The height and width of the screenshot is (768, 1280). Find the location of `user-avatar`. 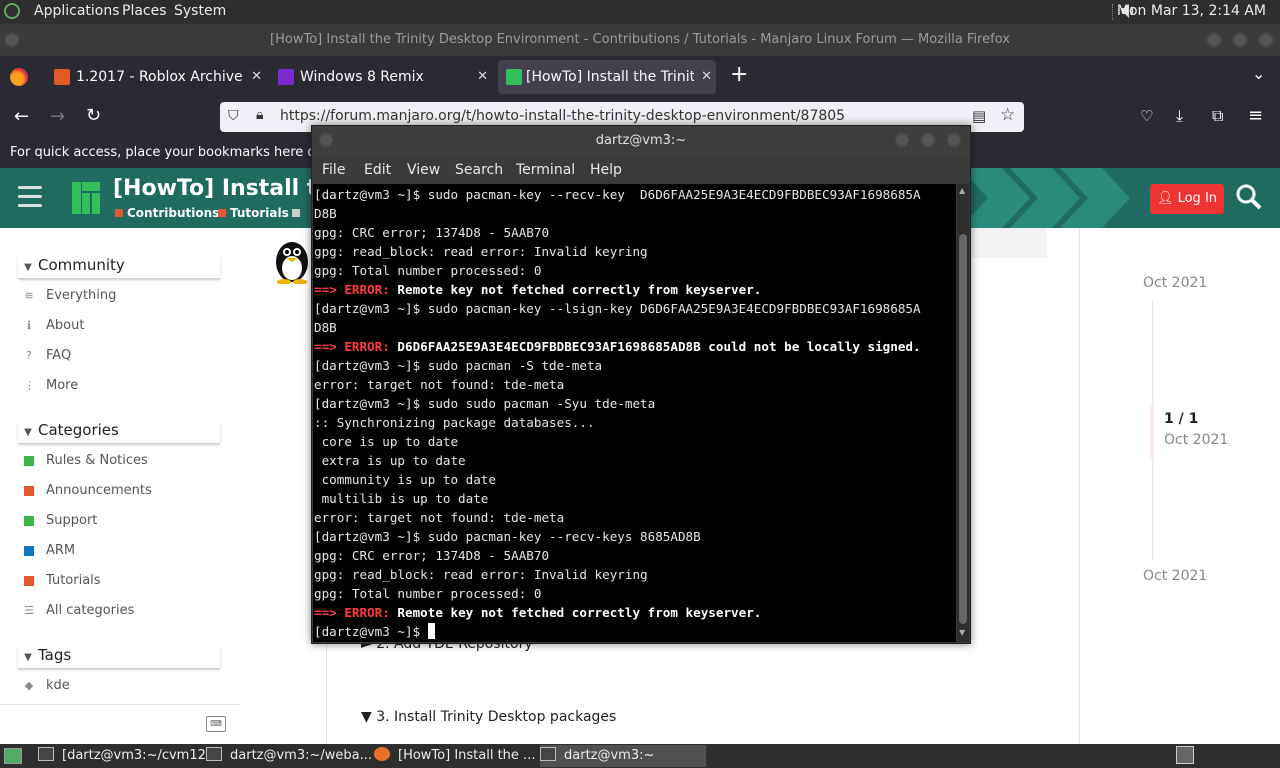

user-avatar is located at coordinates (292, 261).